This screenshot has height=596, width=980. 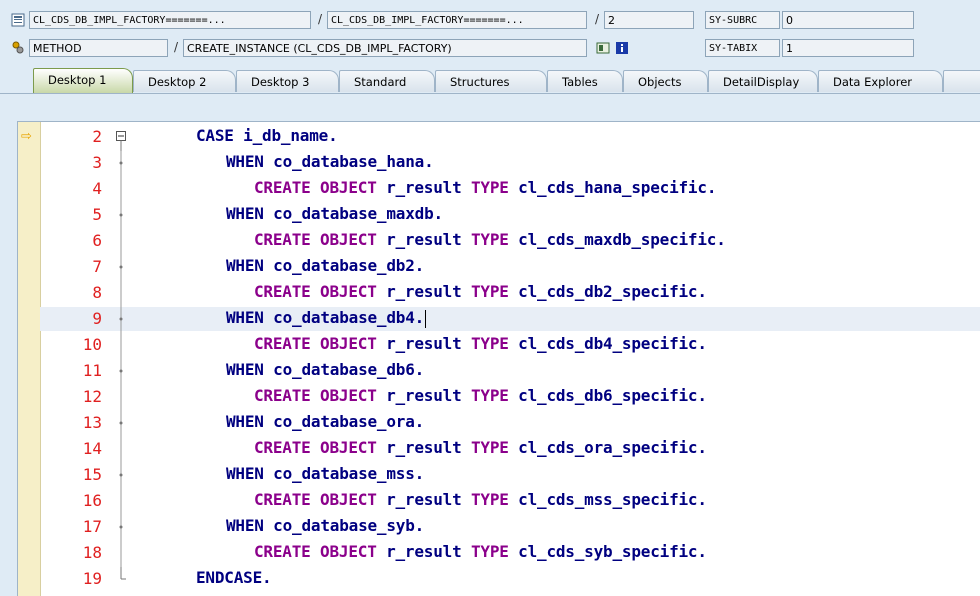 I want to click on line-number: 5, so click(x=97, y=214).